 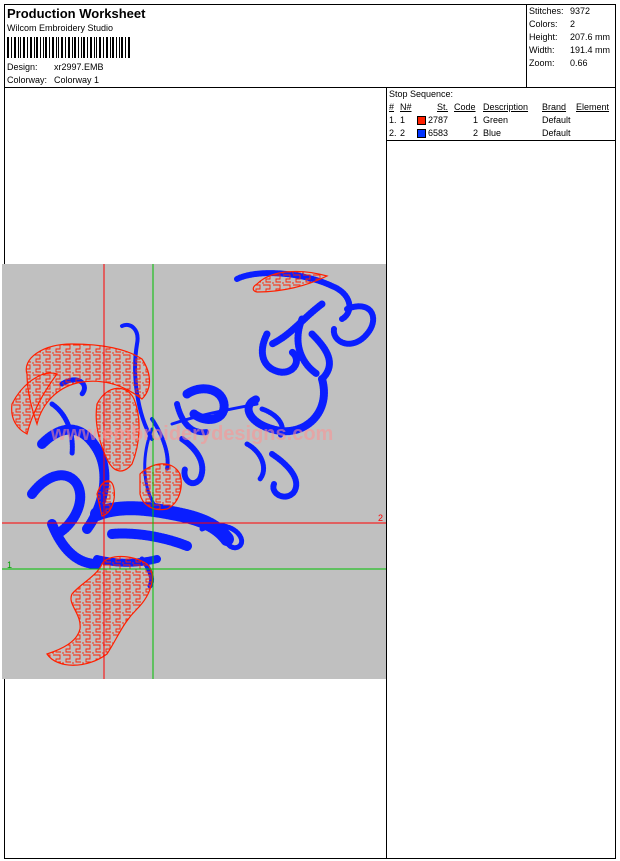 I want to click on watermark-text: www.embroiderydesigns.com, so click(x=192, y=434).